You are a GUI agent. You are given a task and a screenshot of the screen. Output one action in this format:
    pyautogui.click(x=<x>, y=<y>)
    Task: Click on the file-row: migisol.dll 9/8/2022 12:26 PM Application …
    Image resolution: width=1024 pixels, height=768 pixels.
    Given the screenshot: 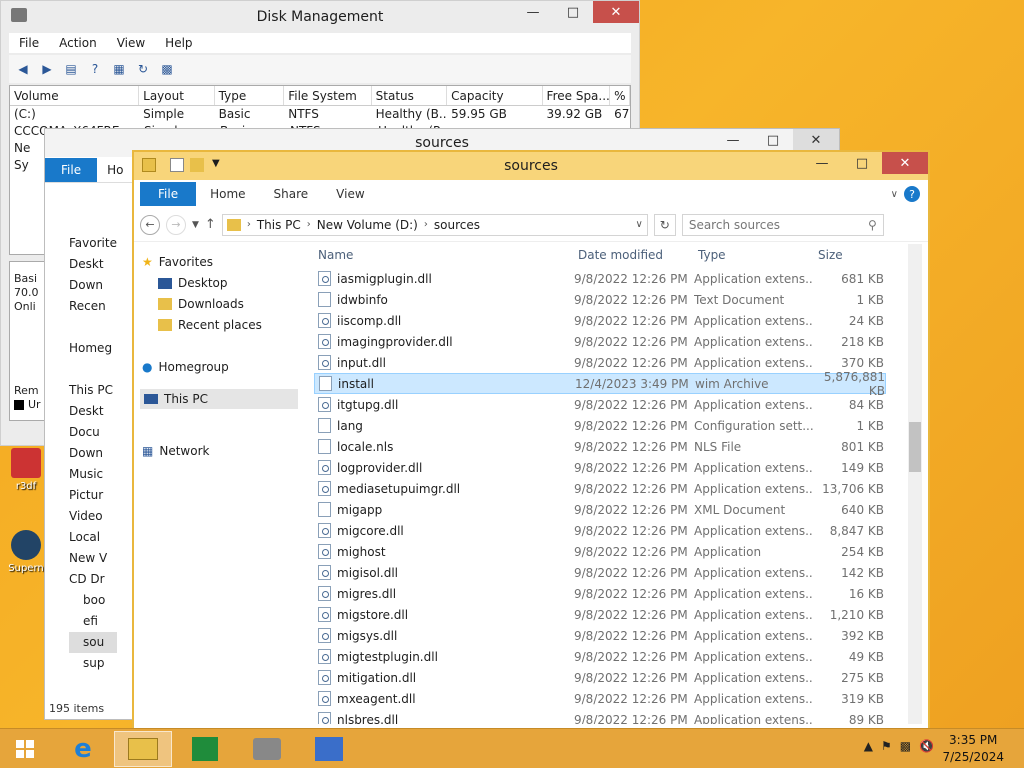 What is the action you would take?
    pyautogui.click(x=600, y=572)
    